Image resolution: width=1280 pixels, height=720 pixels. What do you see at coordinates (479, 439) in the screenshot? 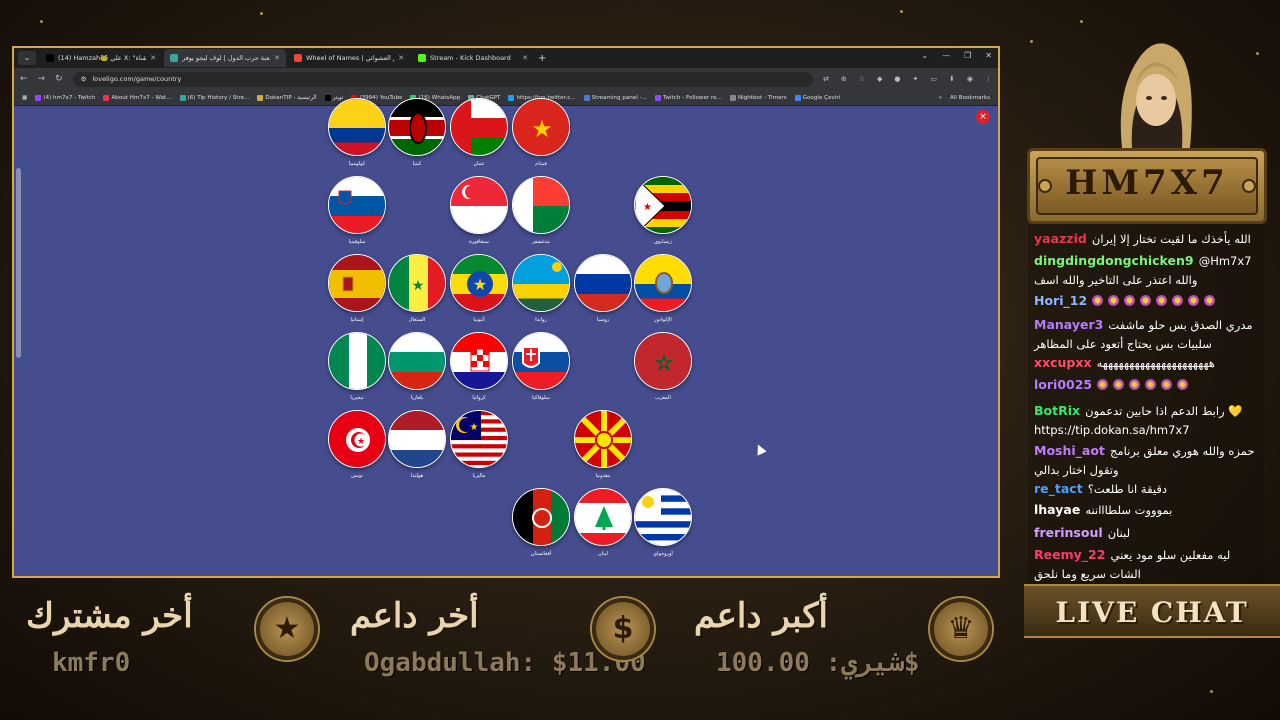
I see `malaysia-flag: ★` at bounding box center [479, 439].